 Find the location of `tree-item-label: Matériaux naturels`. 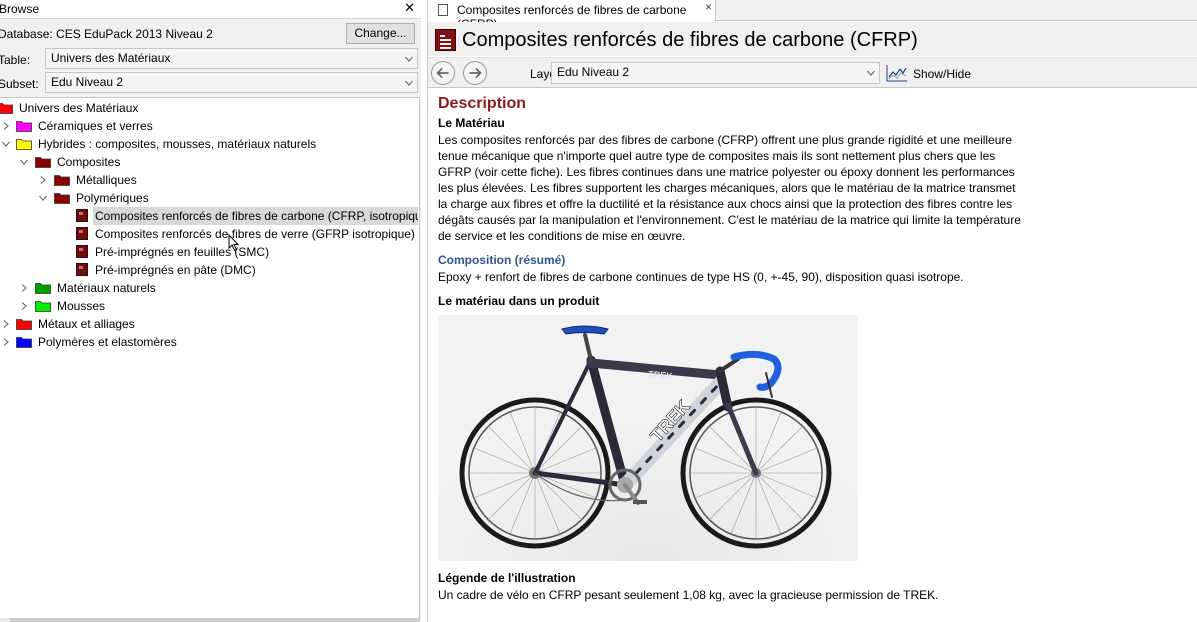

tree-item-label: Matériaux naturels is located at coordinates (106, 288).